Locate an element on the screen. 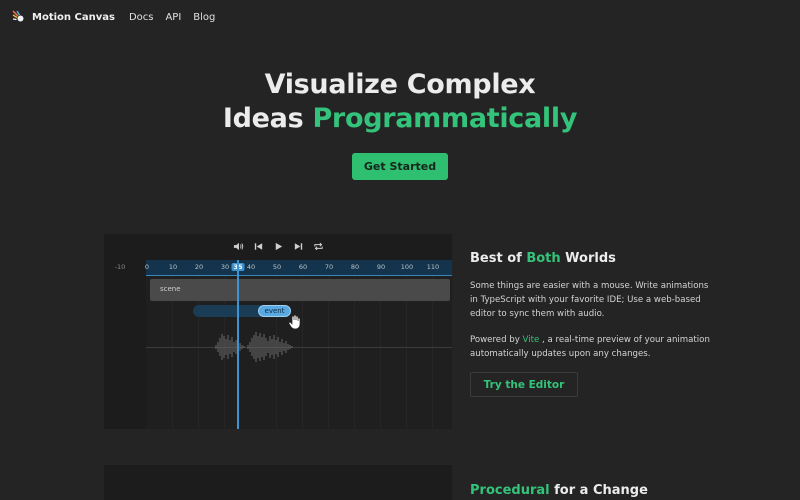 This screenshot has height=500, width=800. hero-title: Visualize Complex Ideas Programmatically is located at coordinates (400, 102).